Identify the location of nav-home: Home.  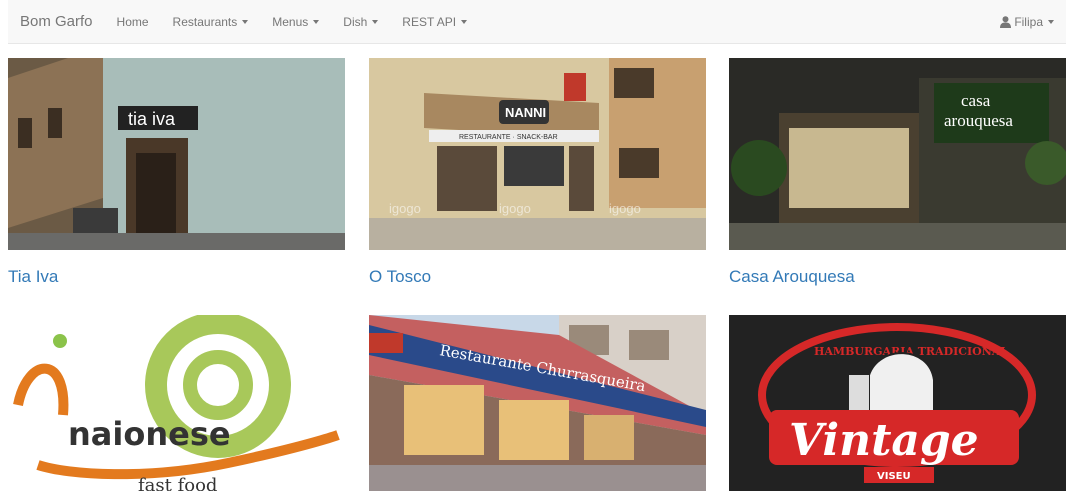
(133, 22).